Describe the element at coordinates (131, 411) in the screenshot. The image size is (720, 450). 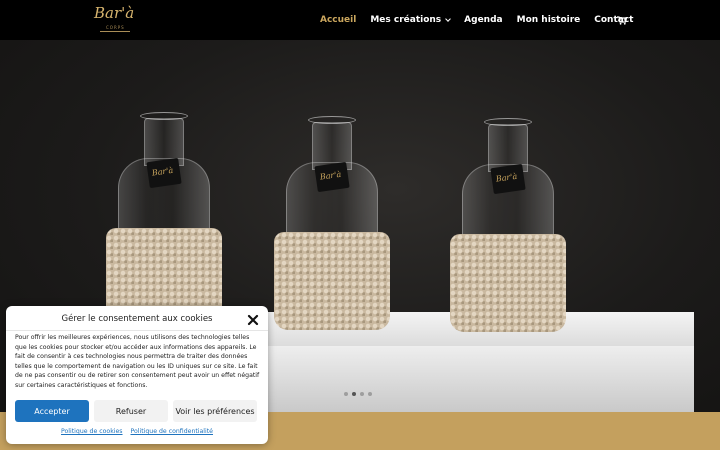
I see `refuse-button: Refuser` at that location.